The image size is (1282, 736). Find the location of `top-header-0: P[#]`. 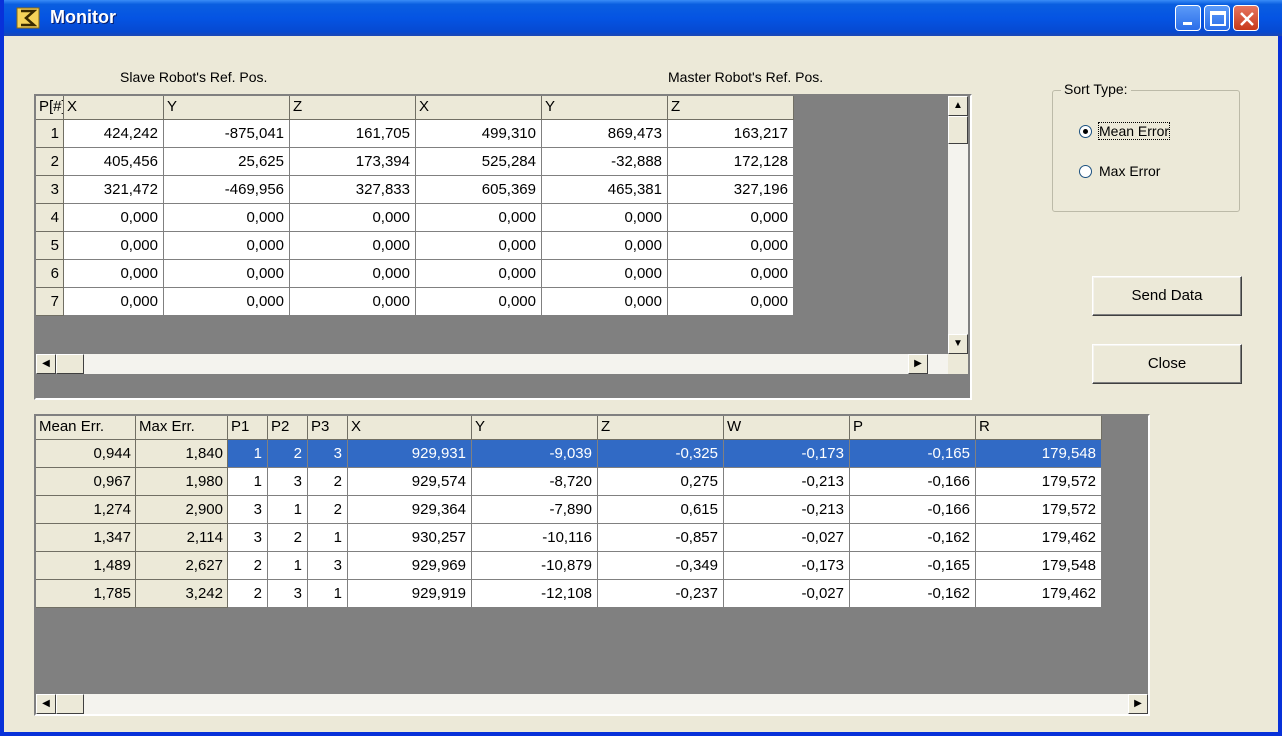

top-header-0: P[#] is located at coordinates (50, 108).